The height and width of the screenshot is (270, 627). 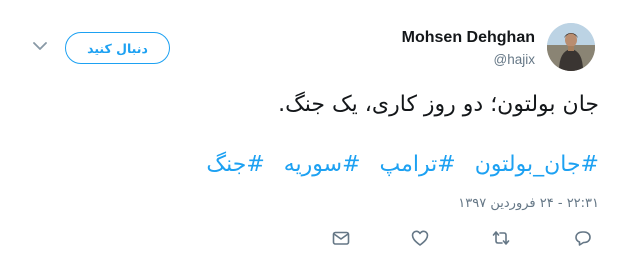 I want to click on hashtag-link: #جنگ, so click(x=235, y=164).